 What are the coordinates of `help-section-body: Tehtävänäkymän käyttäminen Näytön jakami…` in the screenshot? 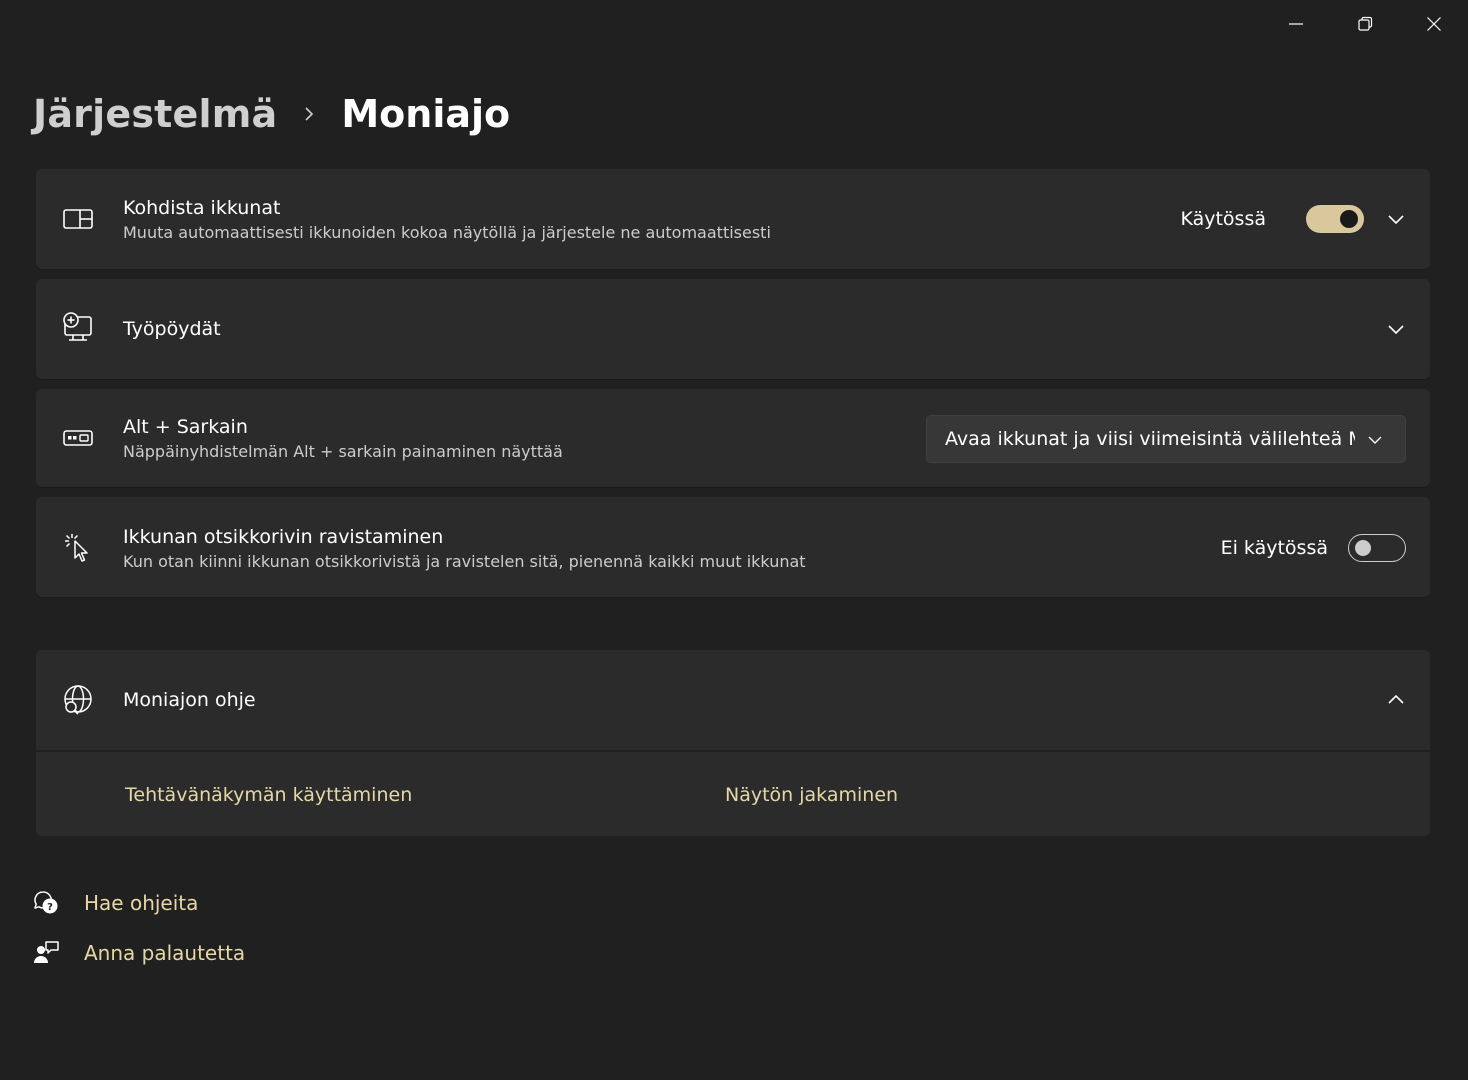 It's located at (733, 794).